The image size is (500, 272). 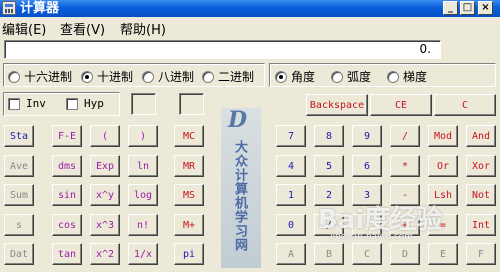 I want to click on clear-entry-button: CE, so click(x=401, y=105).